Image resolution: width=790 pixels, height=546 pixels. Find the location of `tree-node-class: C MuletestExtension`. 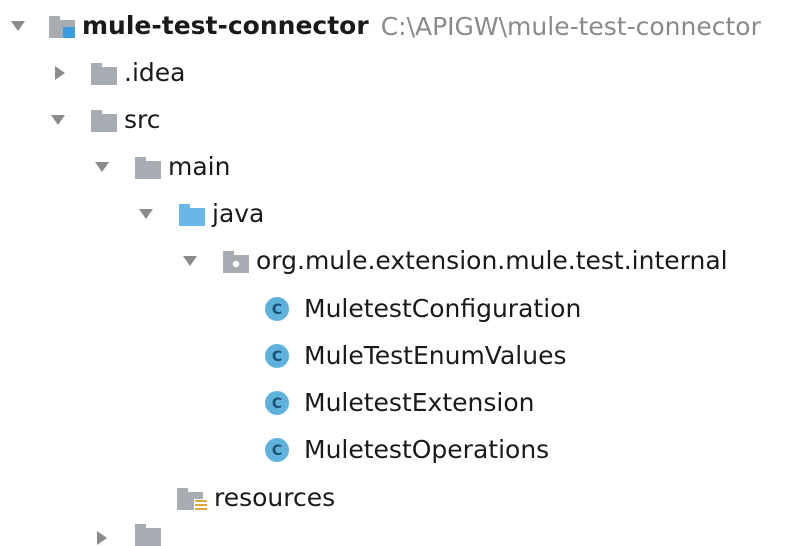

tree-node-class: C MuletestExtension is located at coordinates (399, 403).